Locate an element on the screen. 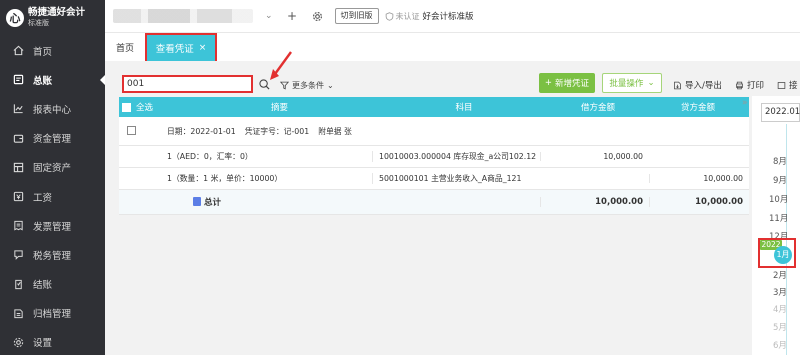 Image resolution: width=800 pixels, height=355 pixels. more-actions-button: 接 is located at coordinates (787, 85).